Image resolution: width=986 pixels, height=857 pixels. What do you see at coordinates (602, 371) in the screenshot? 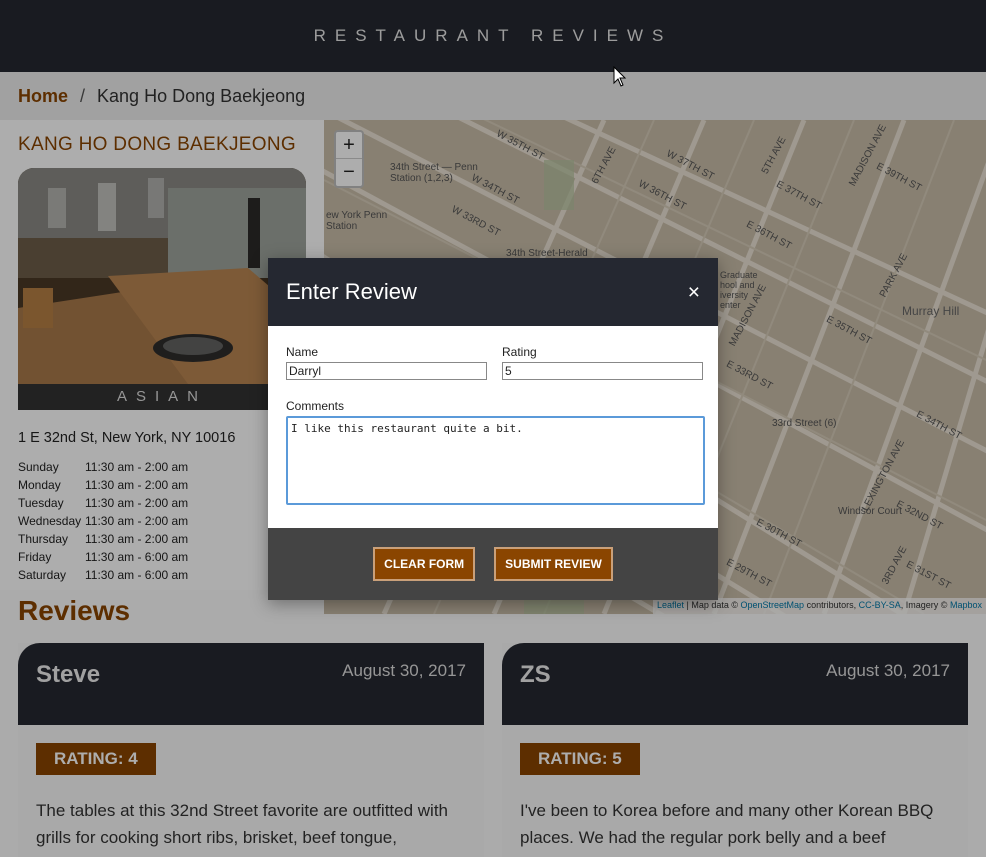
I see `rating-input` at bounding box center [602, 371].